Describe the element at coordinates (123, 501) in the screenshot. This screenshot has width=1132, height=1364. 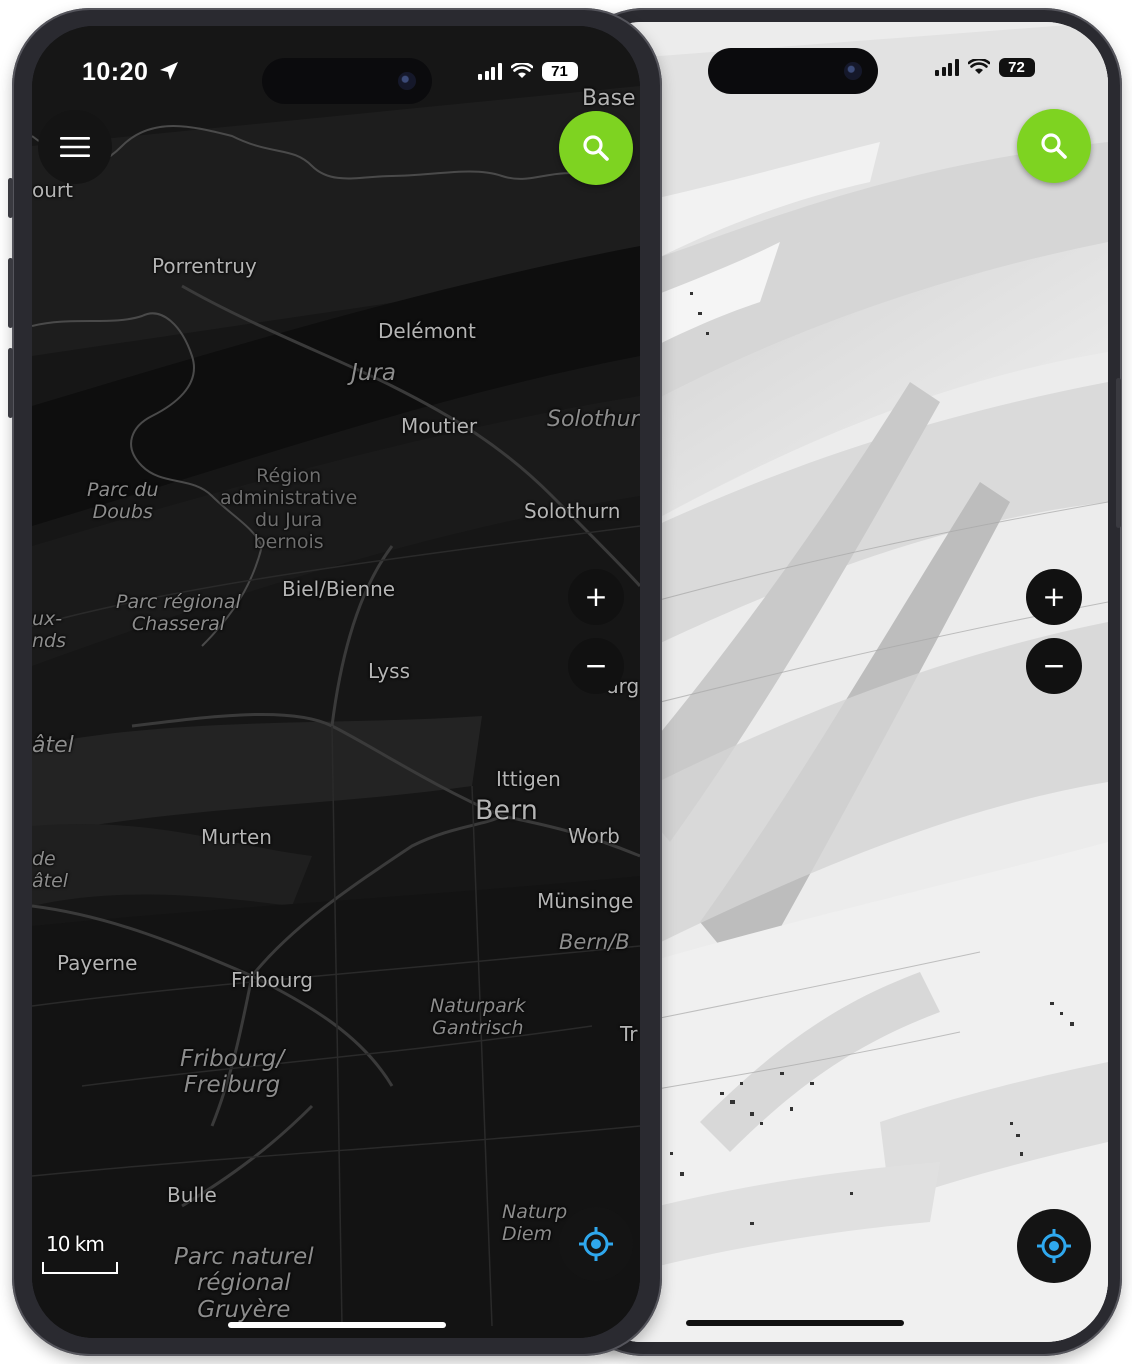
I see `area-label: Parc du Doubs` at that location.